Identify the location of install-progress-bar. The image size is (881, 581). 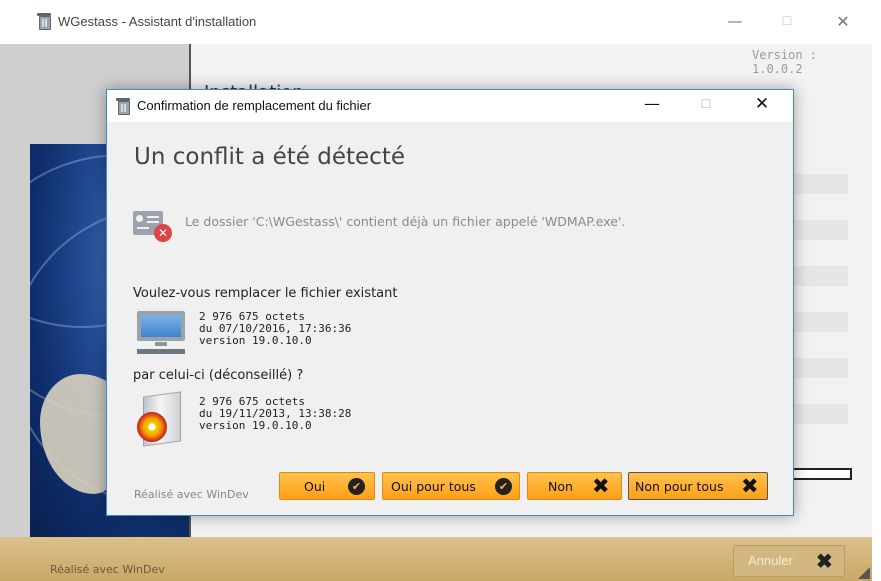
(821, 474).